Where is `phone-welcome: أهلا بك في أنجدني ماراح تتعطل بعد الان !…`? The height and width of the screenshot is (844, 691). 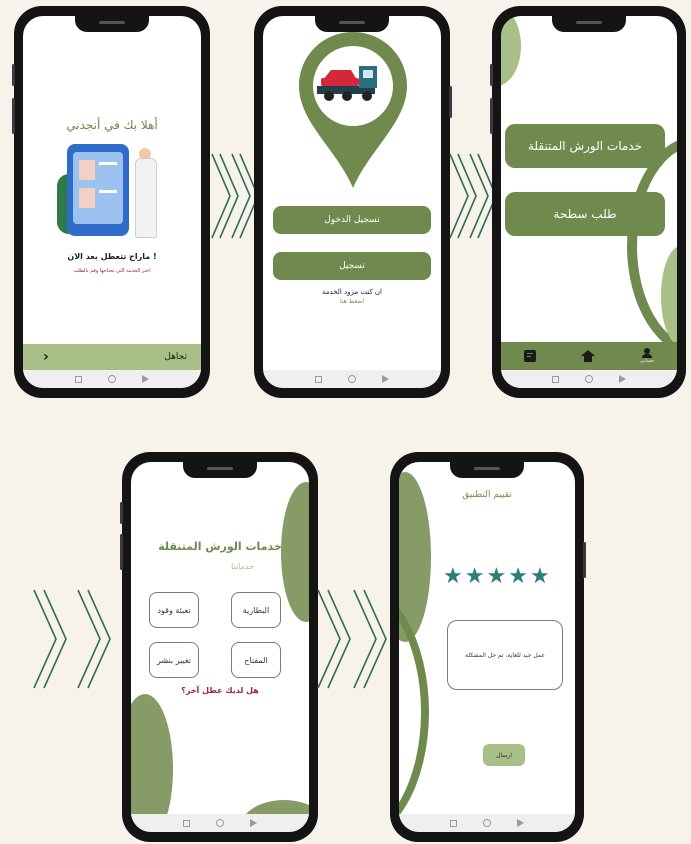 phone-welcome: أهلا بك في أنجدني ماراح تتعطل بعد الان !… is located at coordinates (111, 202).